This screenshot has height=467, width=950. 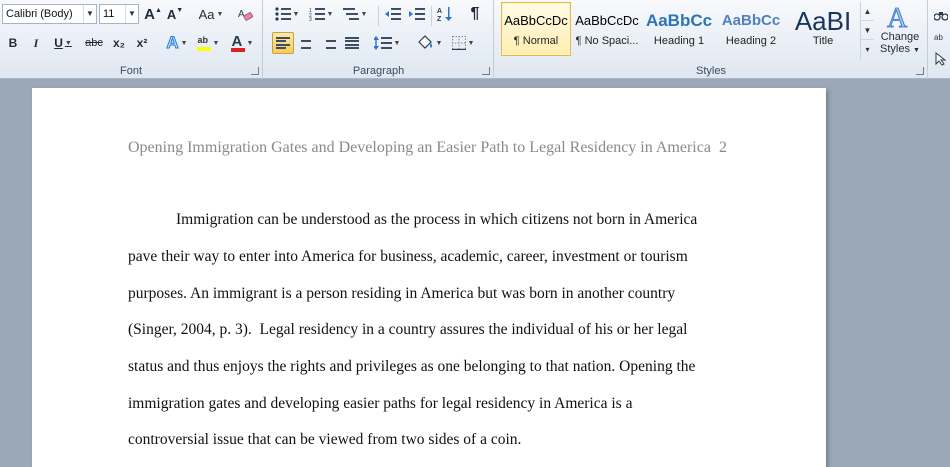 I want to click on align-center-icon, so click(x=306, y=43).